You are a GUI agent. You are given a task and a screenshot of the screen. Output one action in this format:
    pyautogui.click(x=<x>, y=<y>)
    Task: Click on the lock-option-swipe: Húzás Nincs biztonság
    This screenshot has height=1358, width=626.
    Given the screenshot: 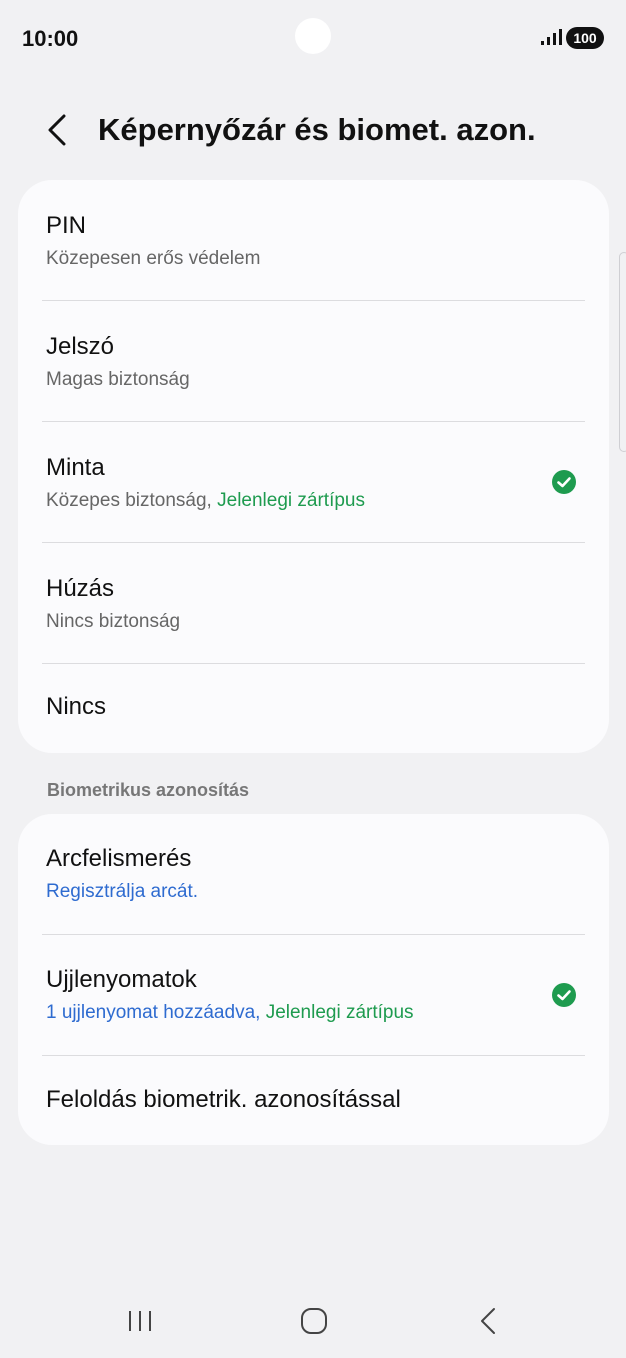 What is the action you would take?
    pyautogui.click(x=313, y=603)
    